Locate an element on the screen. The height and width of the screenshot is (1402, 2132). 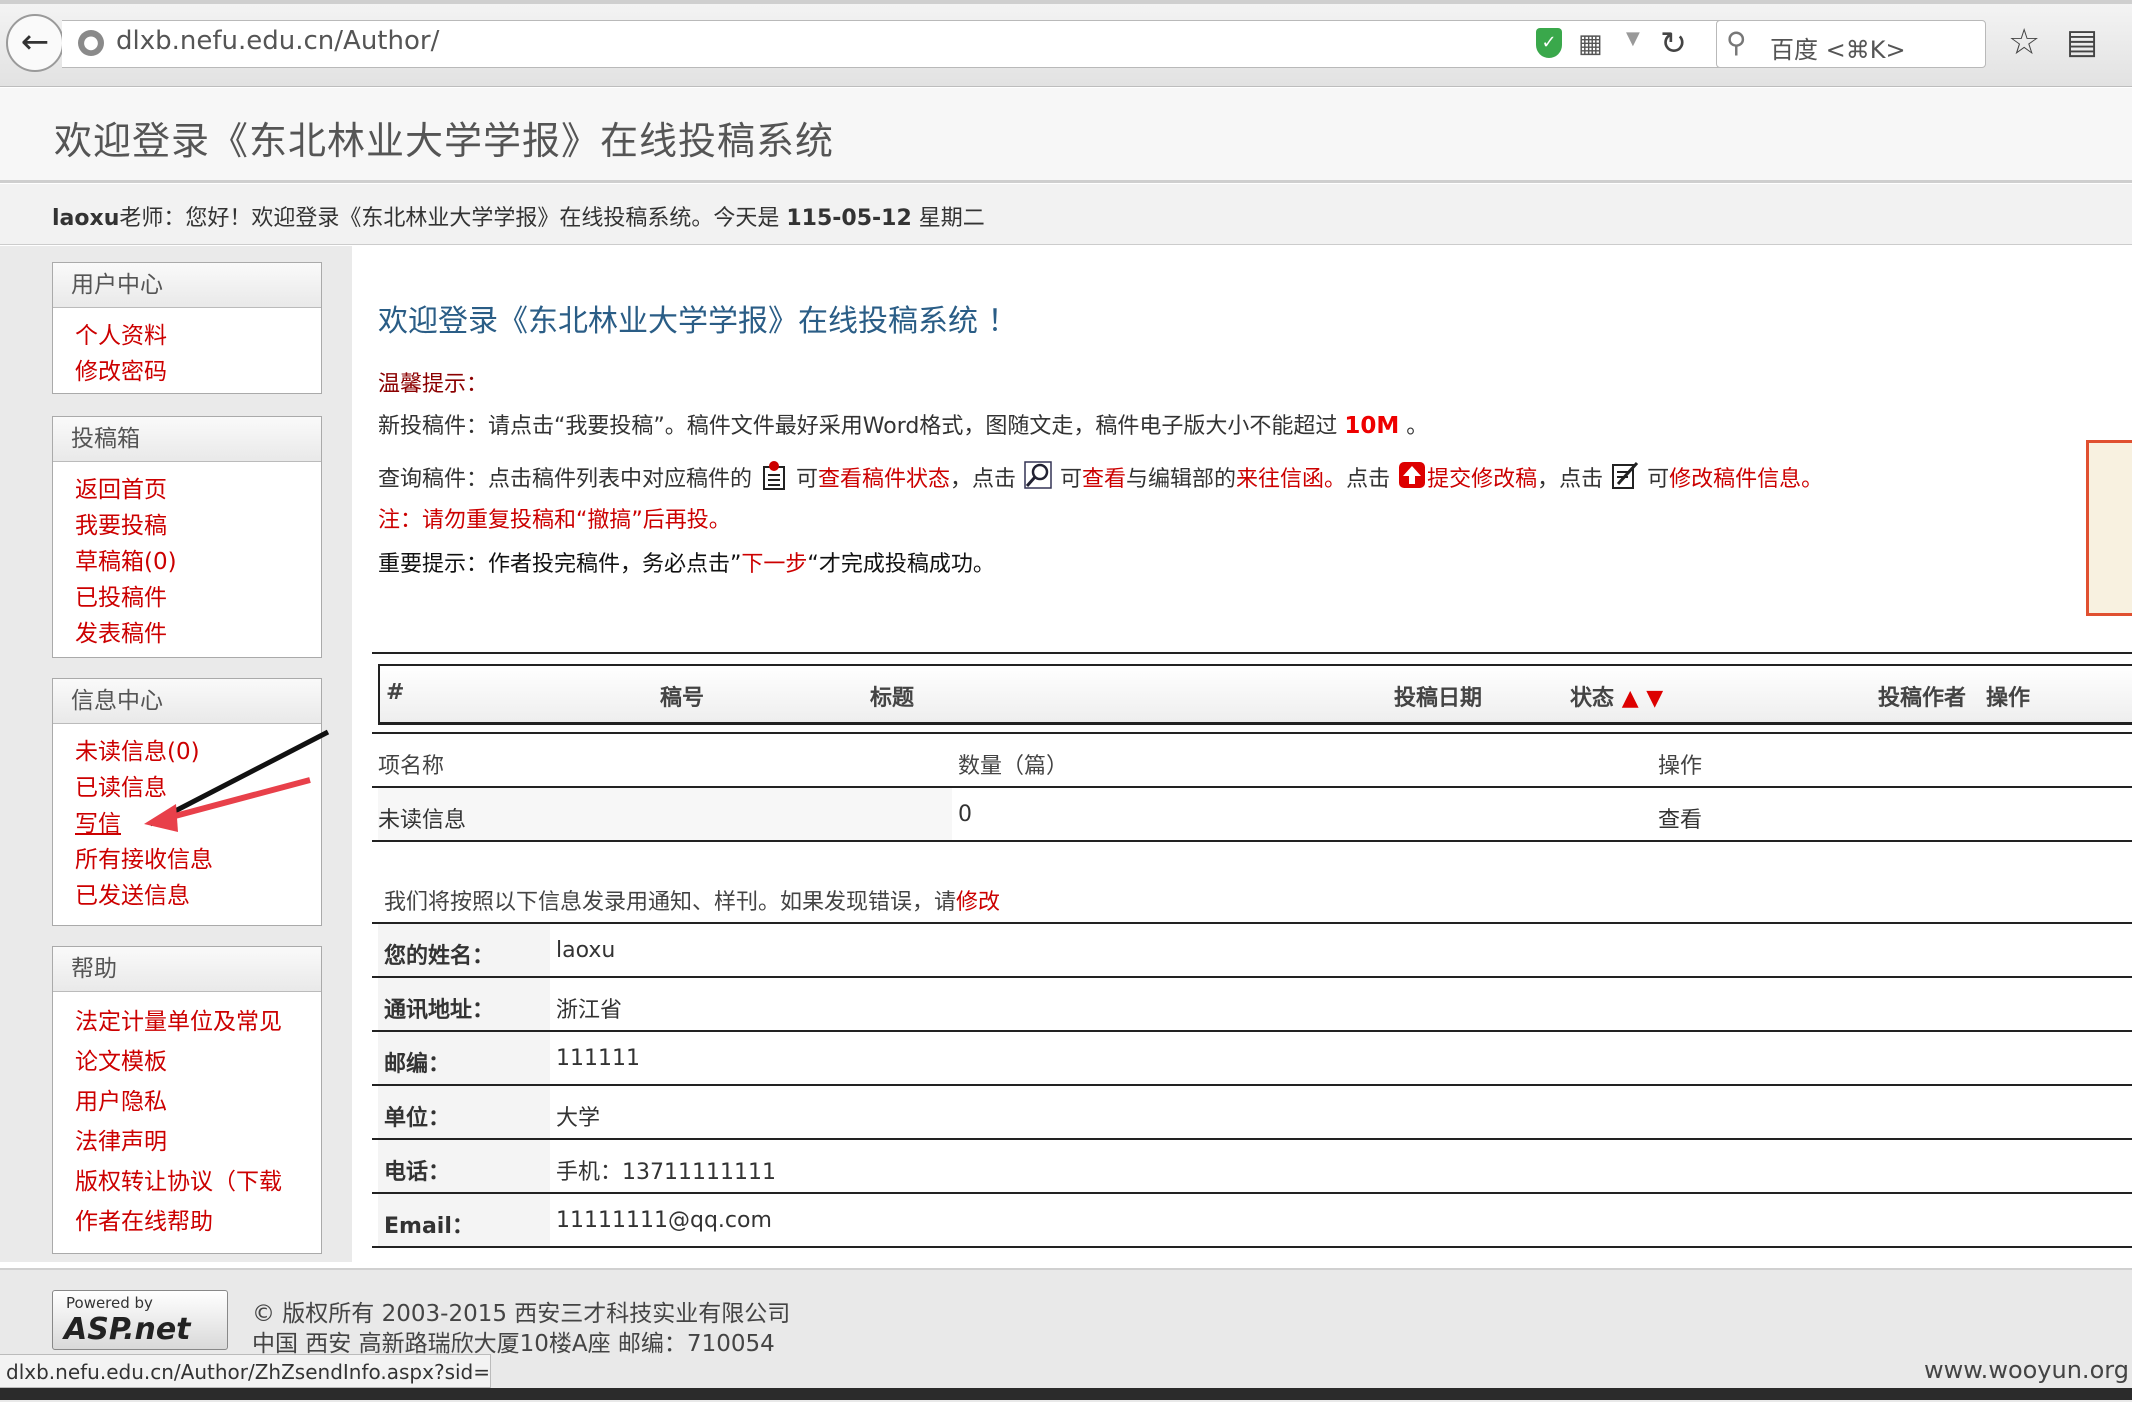
correspondence-link: 来往信函。 is located at coordinates (1291, 479).